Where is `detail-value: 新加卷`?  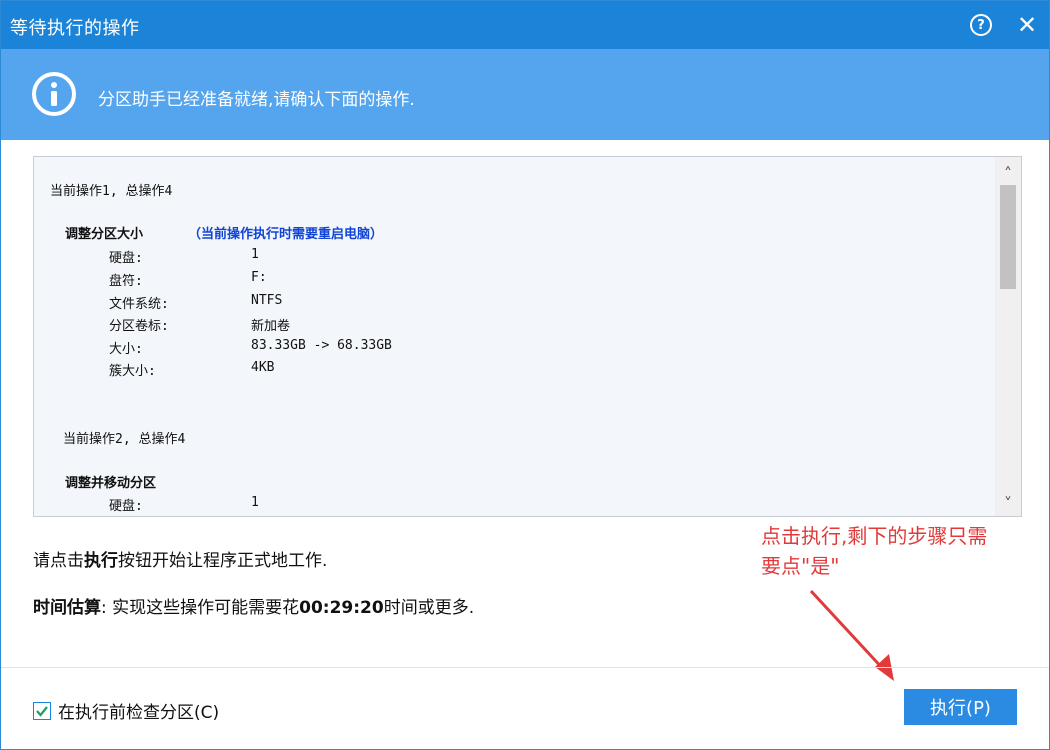
detail-value: 新加卷 is located at coordinates (271, 326).